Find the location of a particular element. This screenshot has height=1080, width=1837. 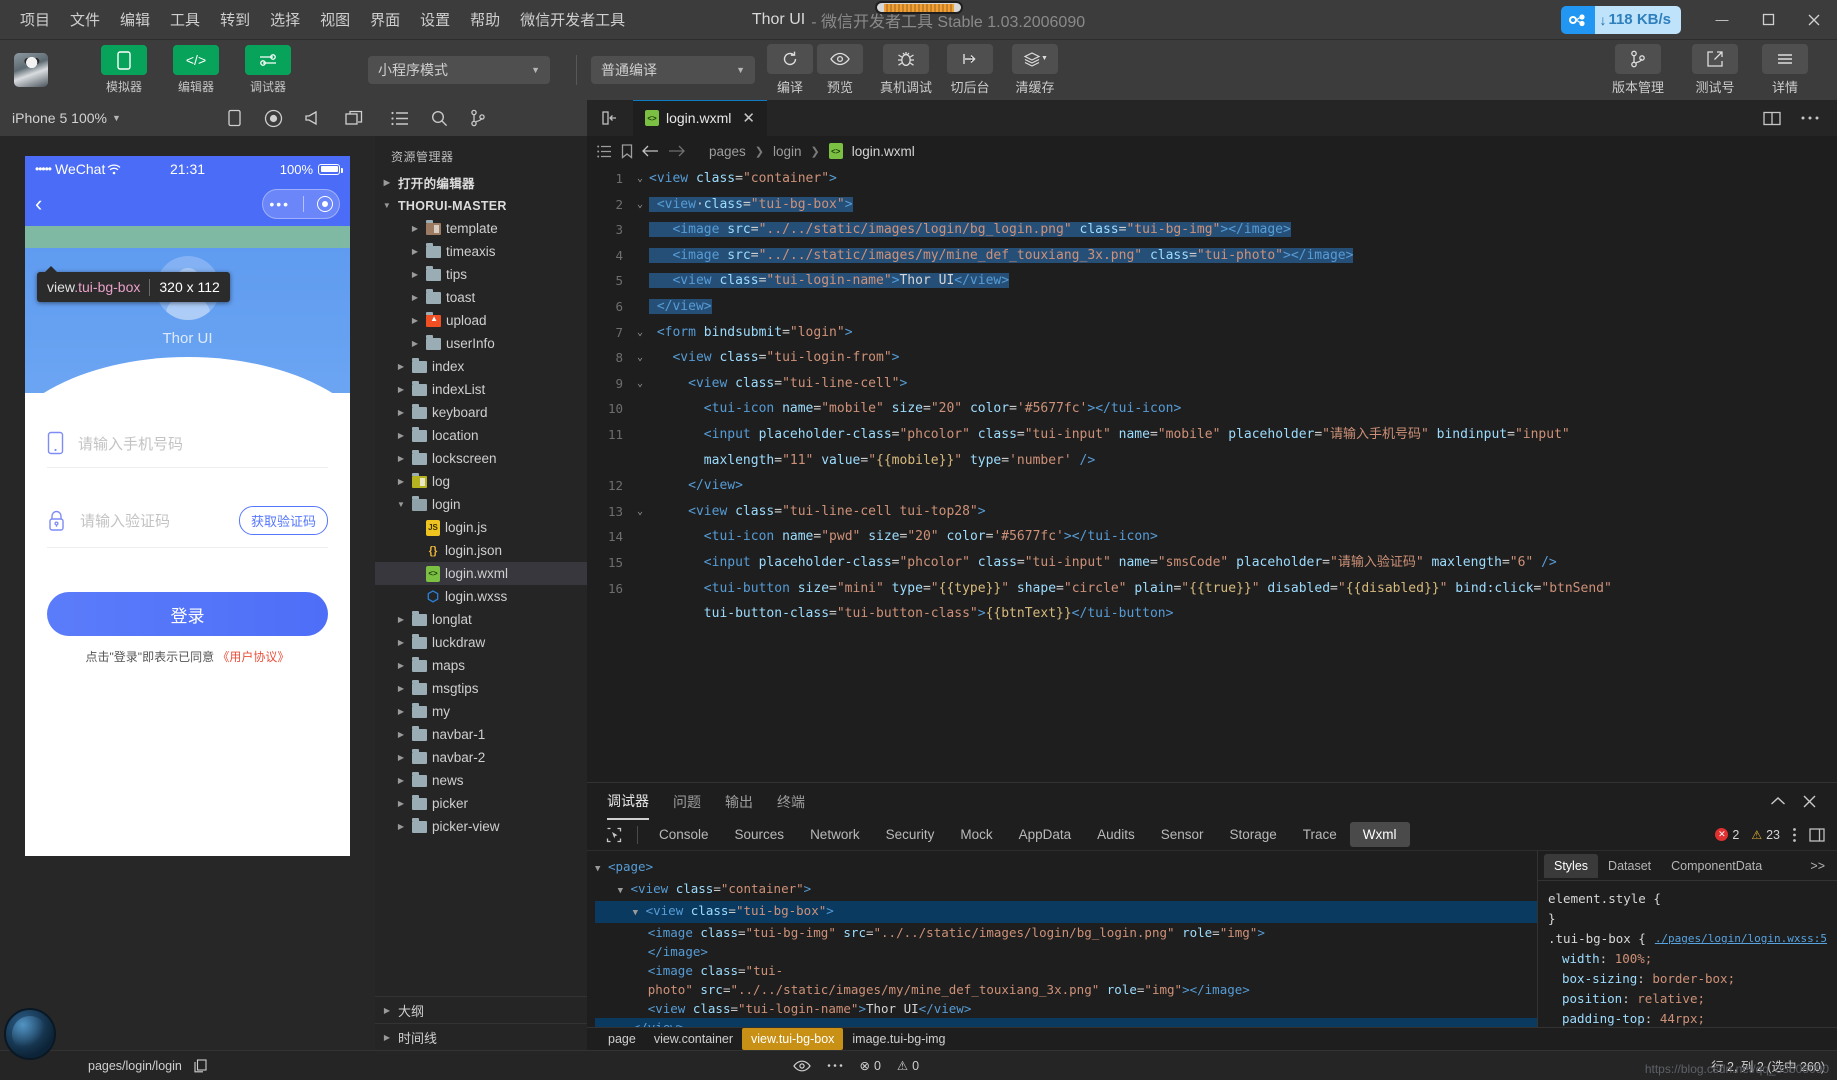

devtools-tab-wxml: Wxml is located at coordinates (1379, 834).